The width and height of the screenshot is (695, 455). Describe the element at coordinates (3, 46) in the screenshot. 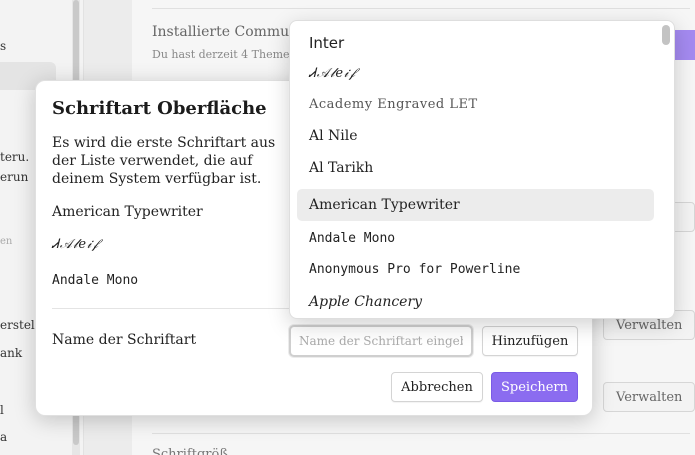

I see `sidebar-item: s` at that location.